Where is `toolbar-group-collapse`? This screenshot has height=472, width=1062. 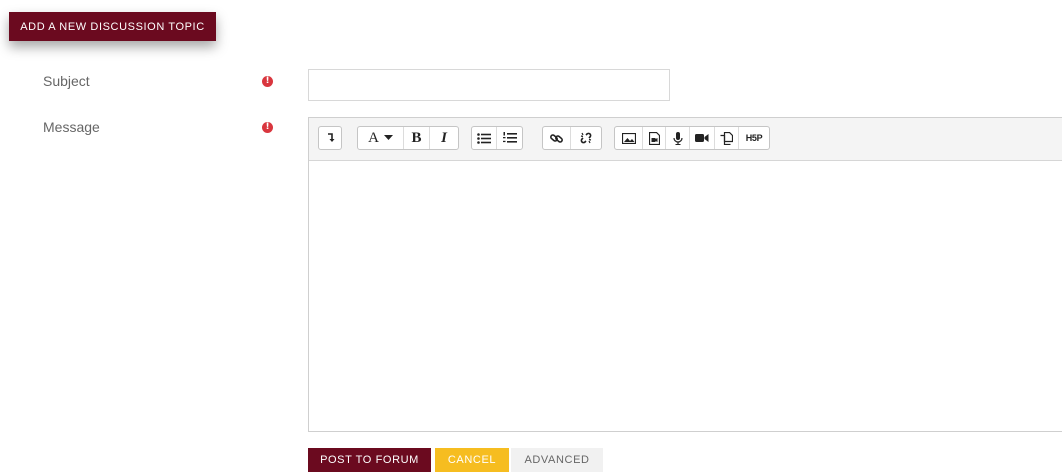 toolbar-group-collapse is located at coordinates (330, 138).